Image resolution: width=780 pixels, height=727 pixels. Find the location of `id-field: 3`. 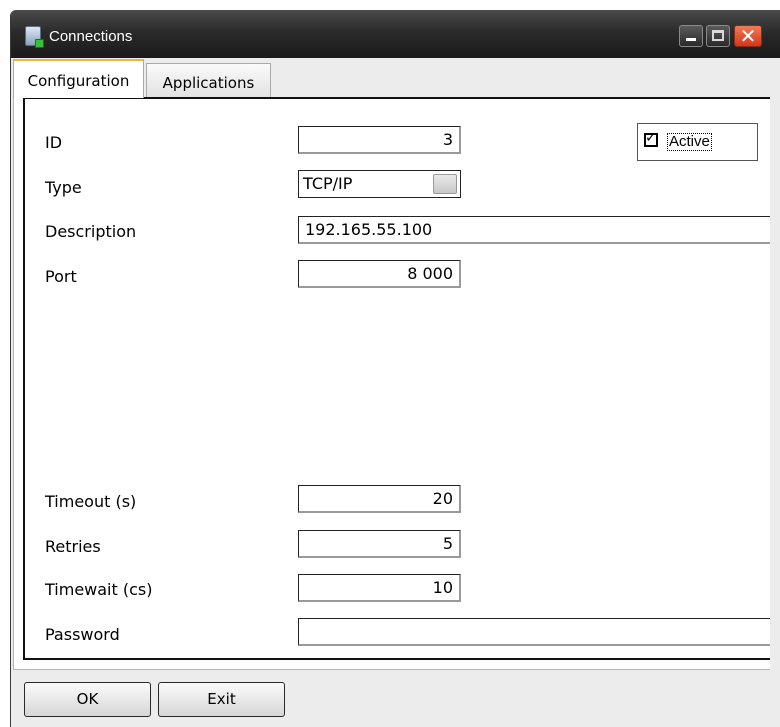

id-field: 3 is located at coordinates (379, 140).